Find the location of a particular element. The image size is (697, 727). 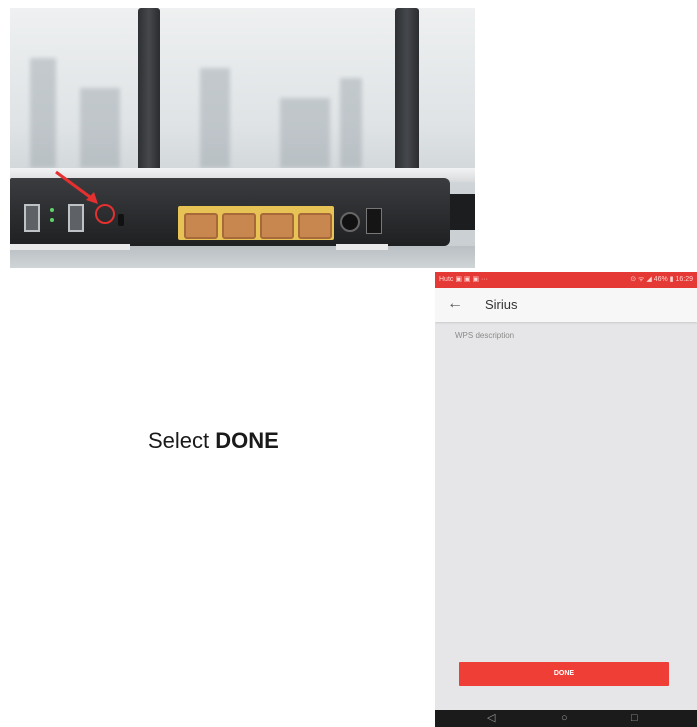

page-title: Sirius is located at coordinates (501, 304).